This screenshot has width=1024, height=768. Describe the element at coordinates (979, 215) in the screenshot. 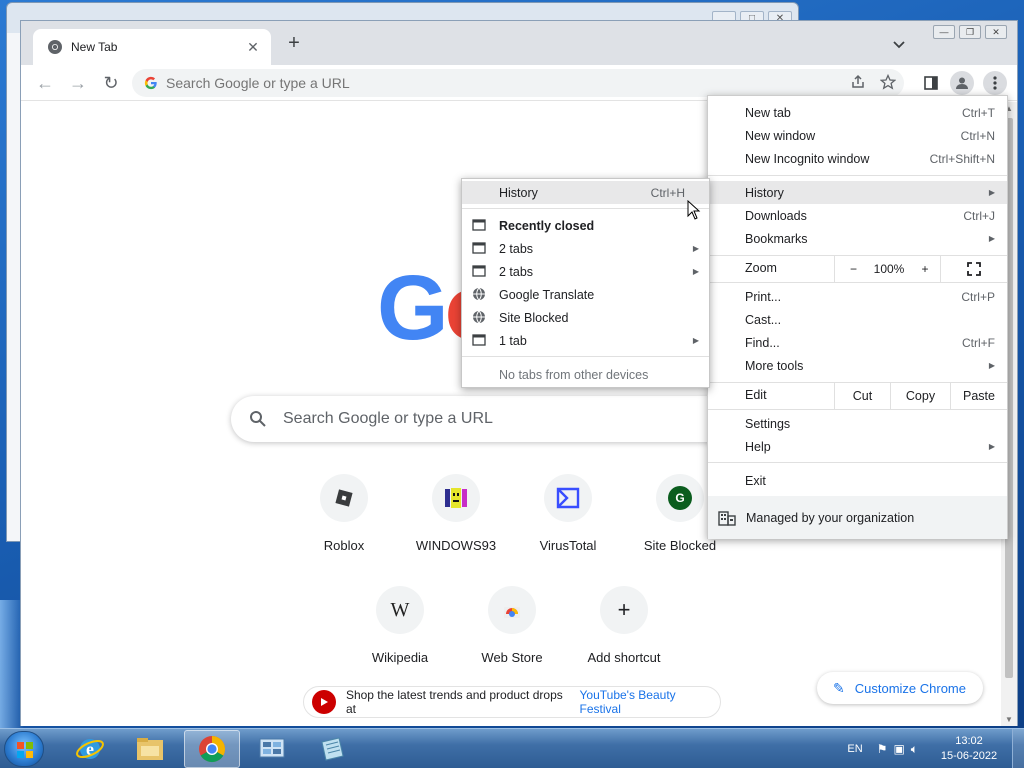

I see `shortcut-hint: Ctrl+J` at that location.